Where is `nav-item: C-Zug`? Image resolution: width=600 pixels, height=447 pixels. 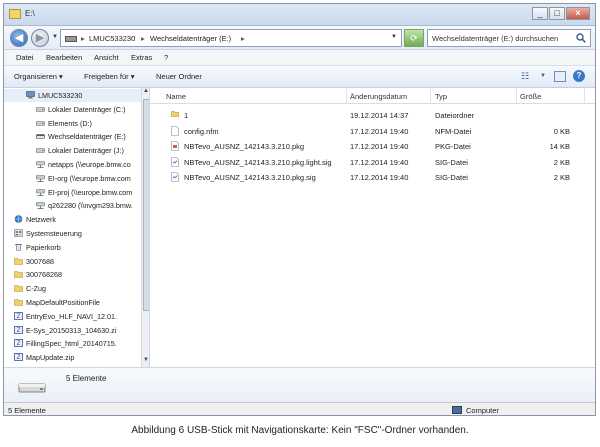 nav-item: C-Zug is located at coordinates (73, 288).